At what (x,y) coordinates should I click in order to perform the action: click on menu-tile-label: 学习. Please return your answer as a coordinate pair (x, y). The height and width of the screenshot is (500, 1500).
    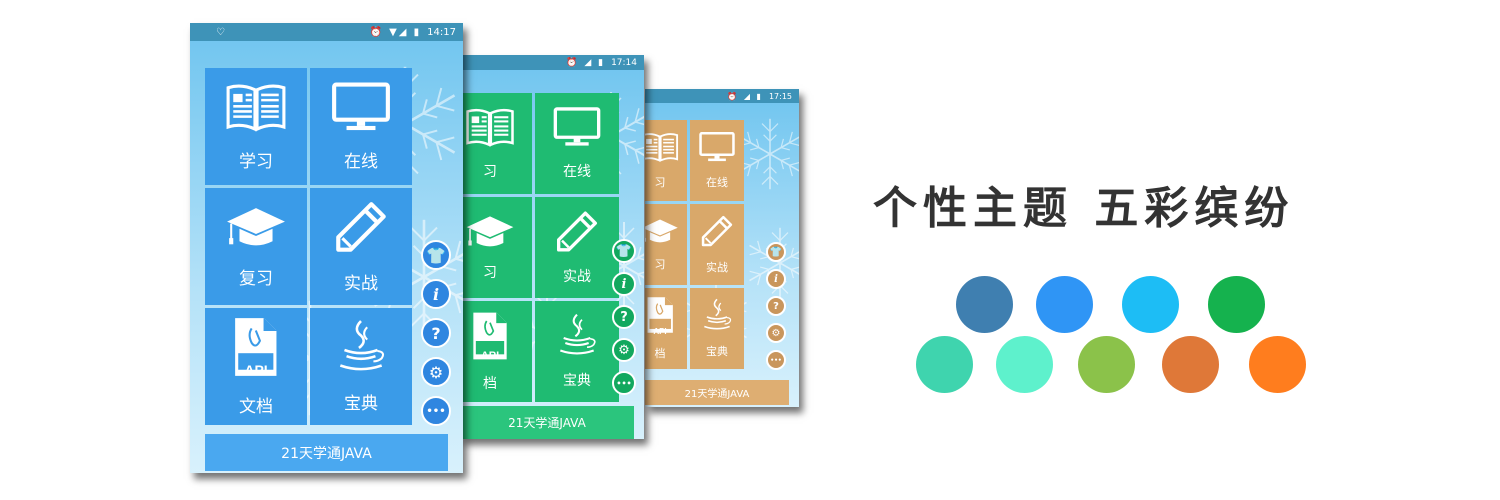
    Looking at the image, I should click on (256, 162).